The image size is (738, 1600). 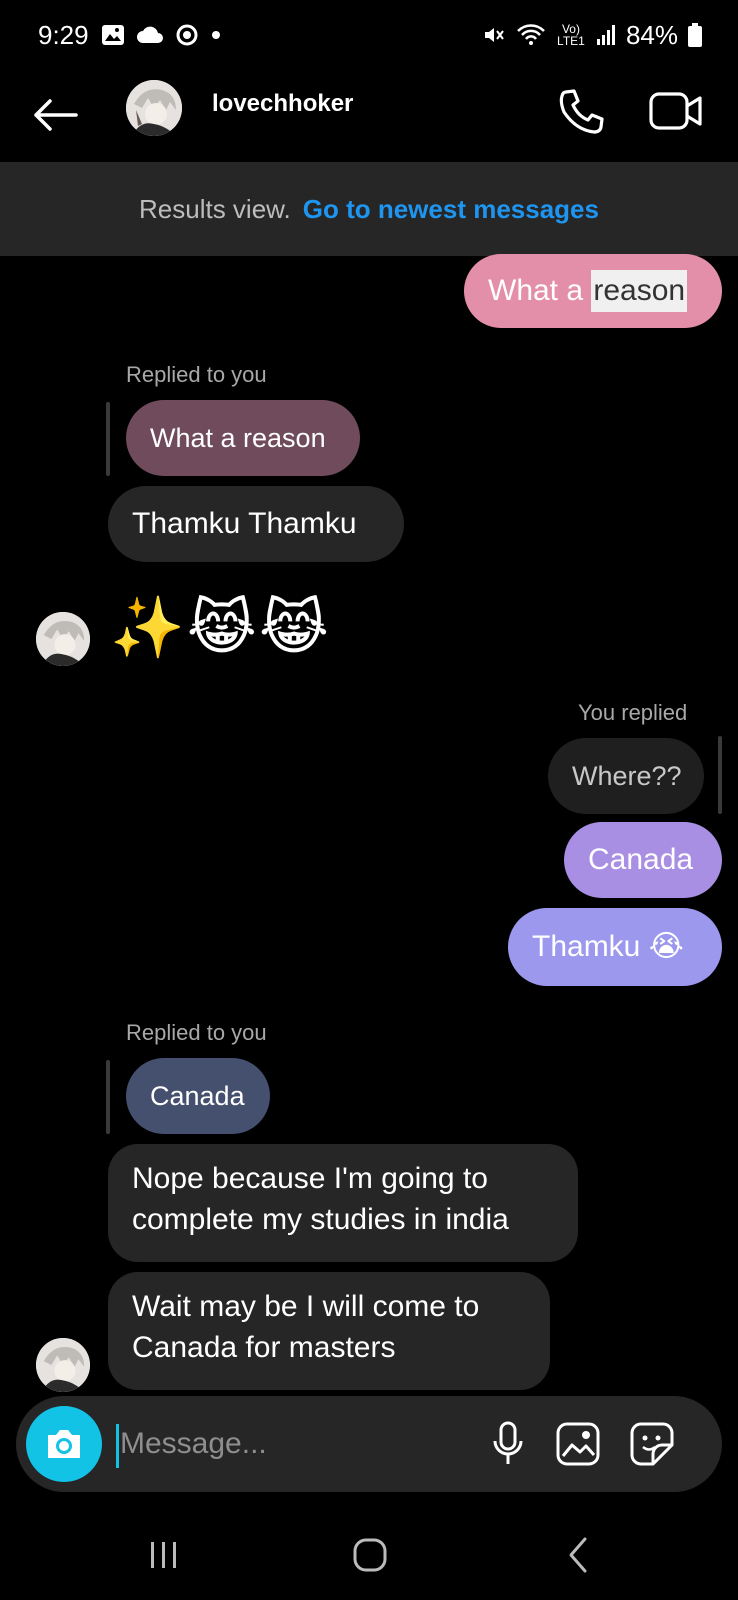 What do you see at coordinates (187, 35) in the screenshot?
I see `sync-icon` at bounding box center [187, 35].